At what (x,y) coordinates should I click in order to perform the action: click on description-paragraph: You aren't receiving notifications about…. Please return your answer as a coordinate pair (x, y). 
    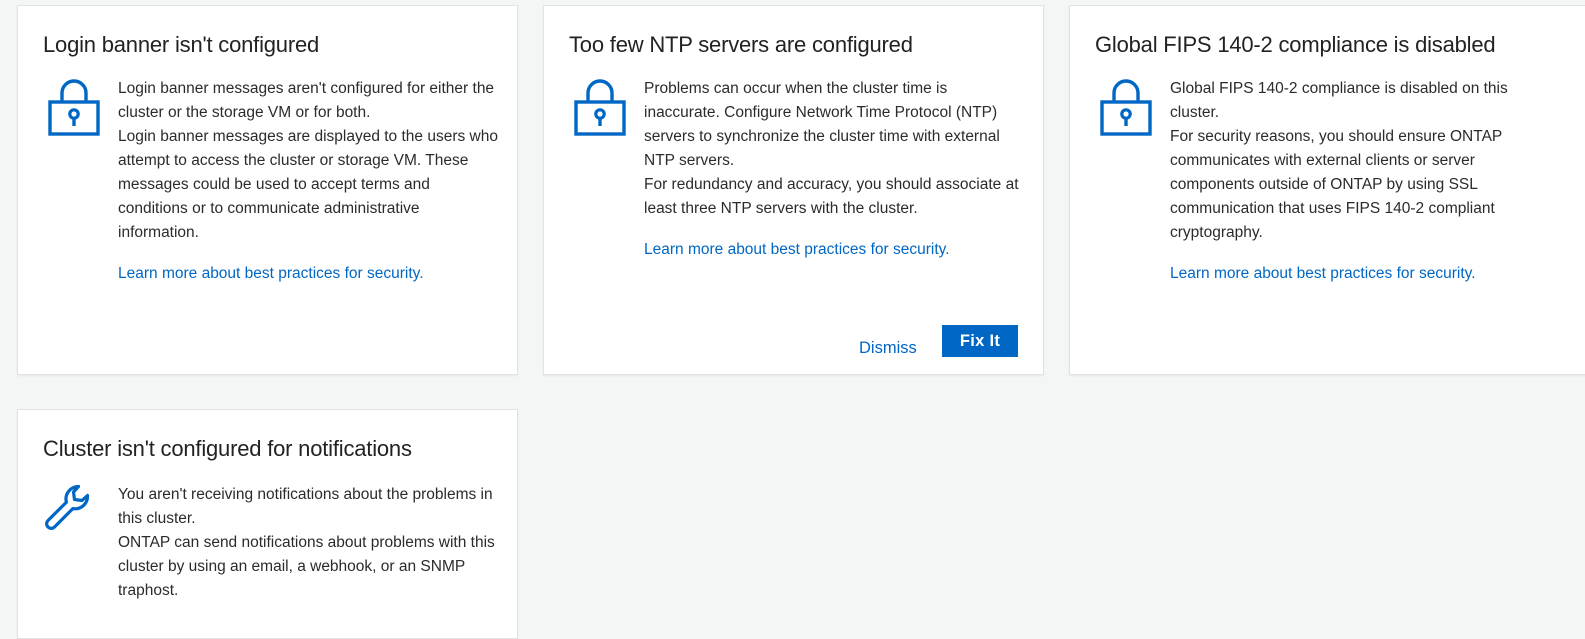
    Looking at the image, I should click on (305, 506).